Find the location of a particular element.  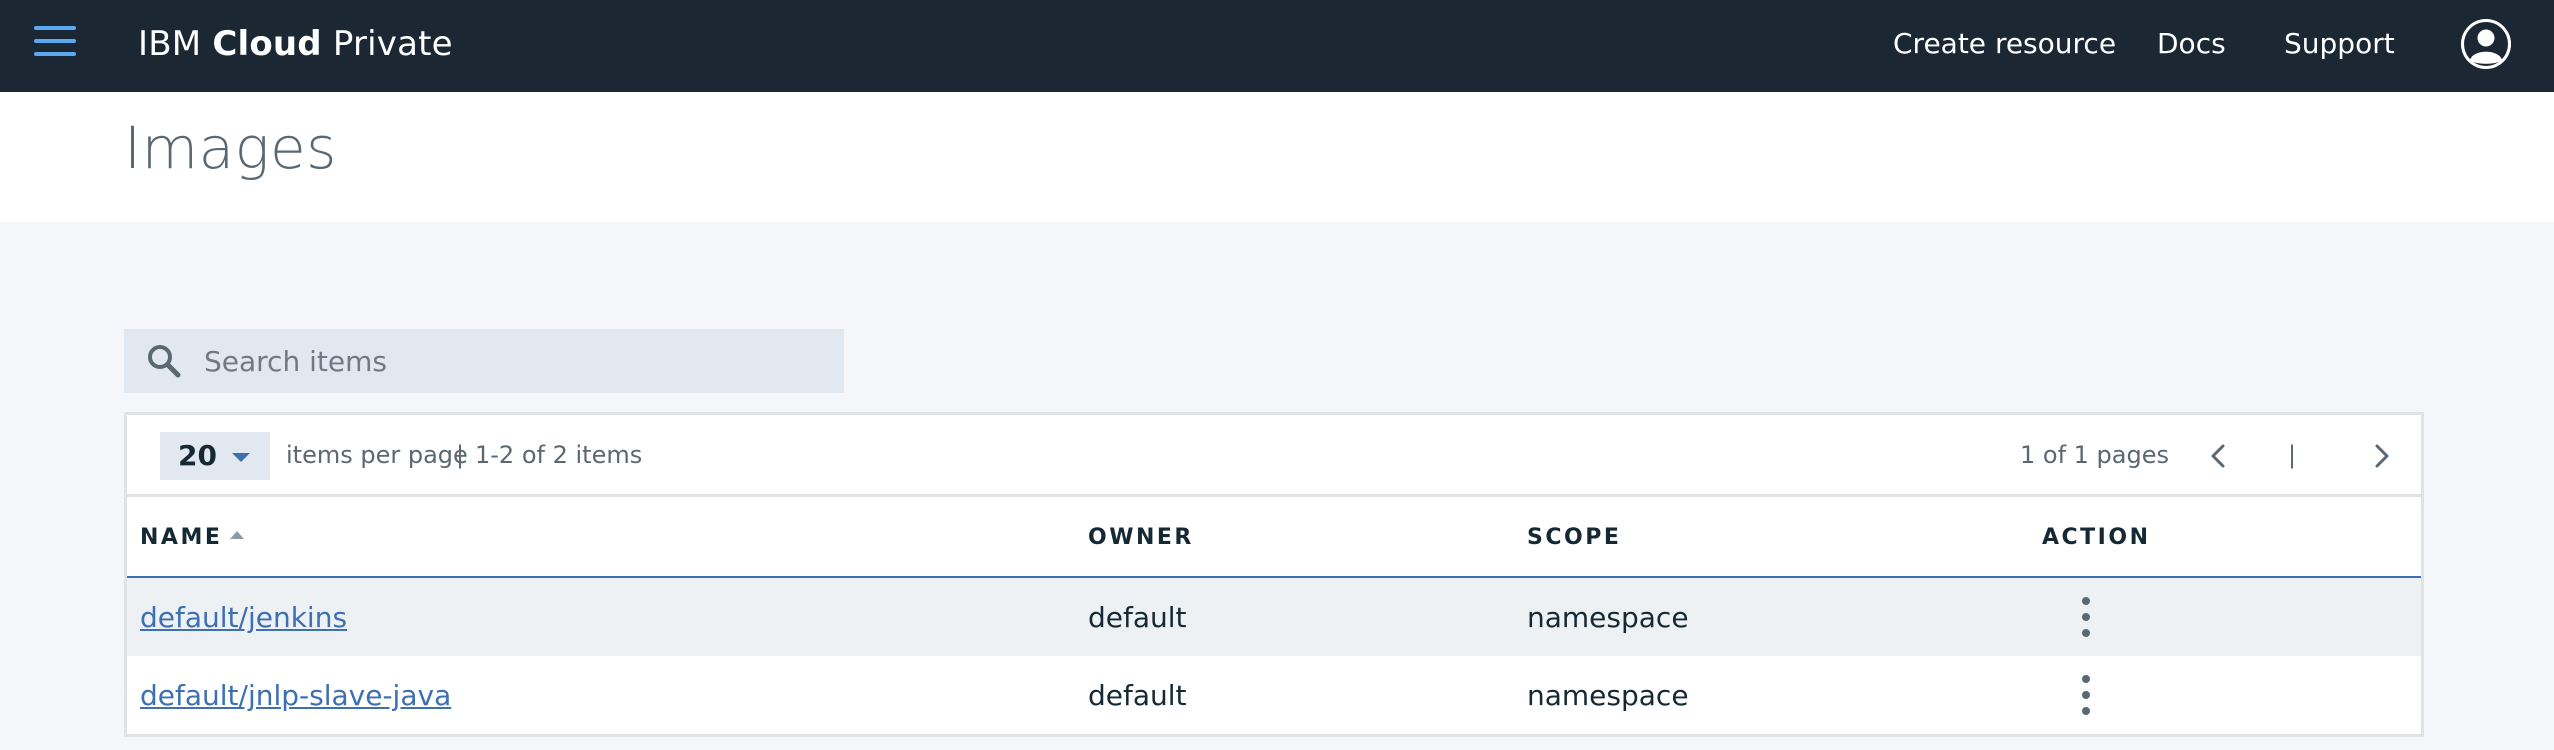

column-header-scope: SCOPE is located at coordinates (1574, 537).